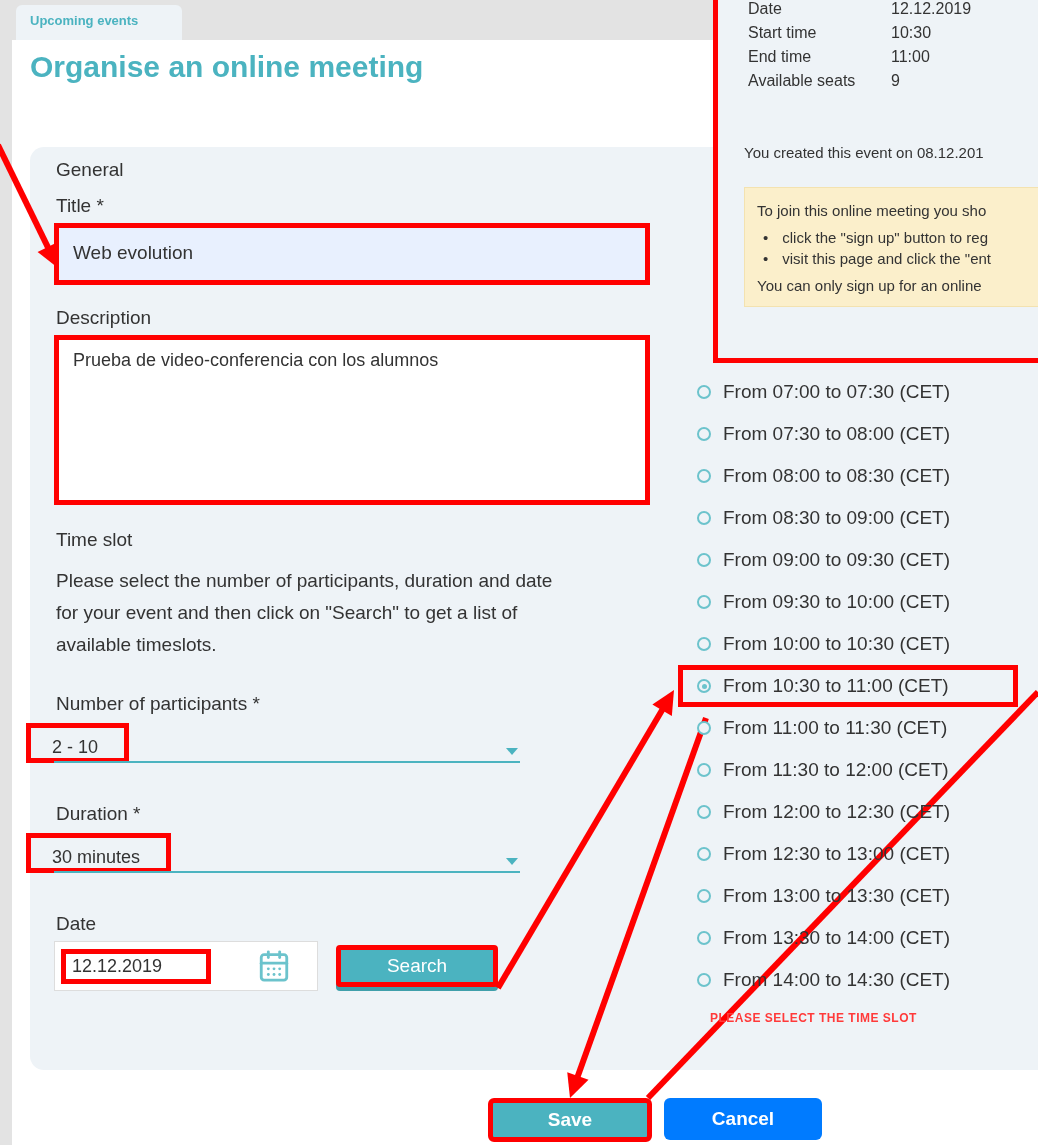 This screenshot has height=1145, width=1038. Describe the element at coordinates (273, 852) in the screenshot. I see `select-field: 30 minutes` at that location.